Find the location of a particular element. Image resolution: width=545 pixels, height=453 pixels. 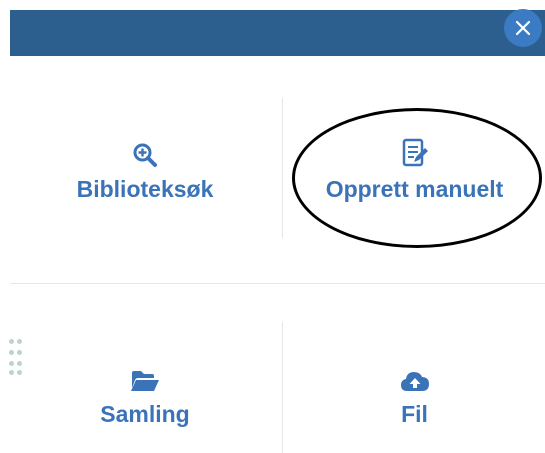

edit-document-icon is located at coordinates (415, 153).